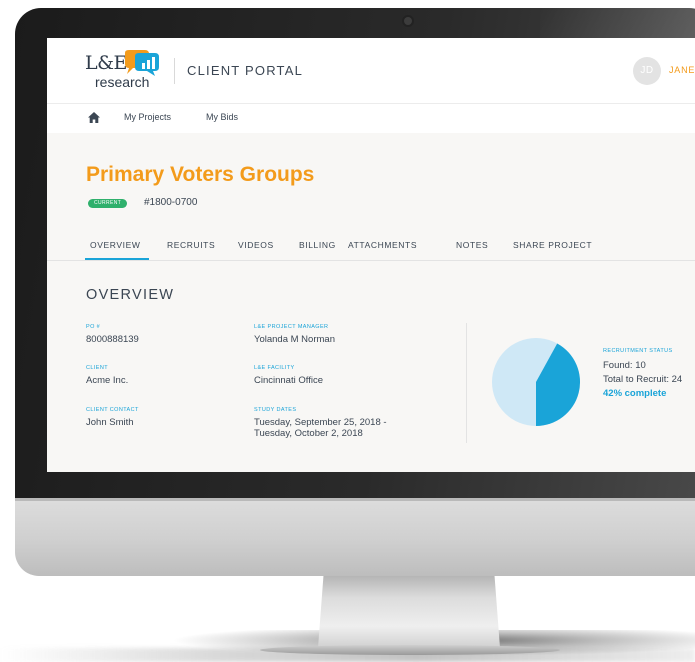 This screenshot has width=695, height=662. What do you see at coordinates (256, 245) in the screenshot?
I see `tab-videos: VIDEOS` at bounding box center [256, 245].